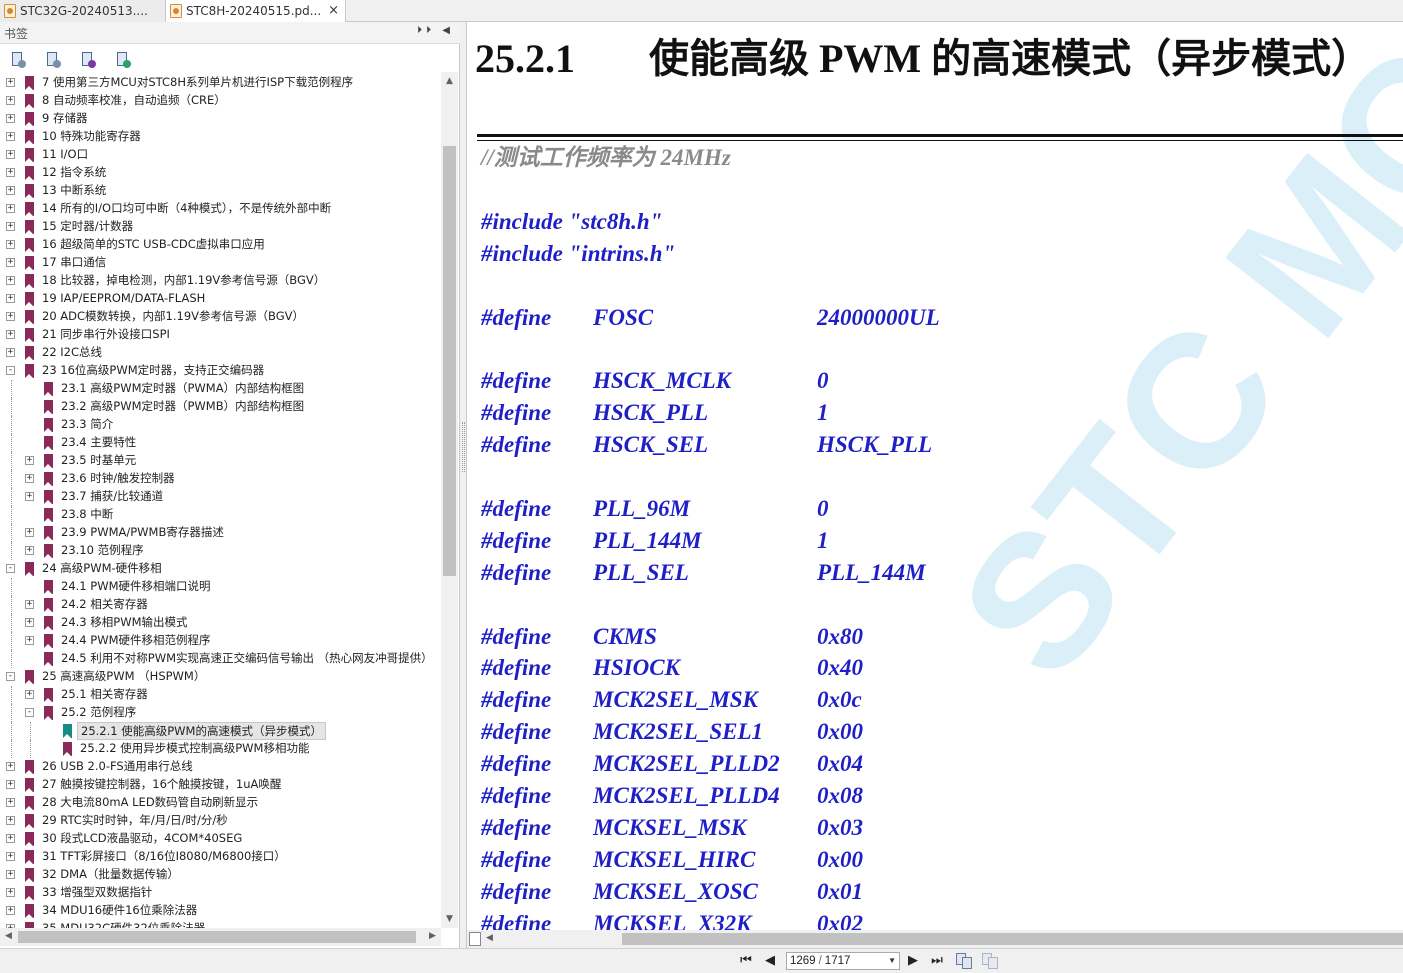 The width and height of the screenshot is (1403, 973). Describe the element at coordinates (220, 731) in the screenshot. I see `bookmark-item: 25.2.1 使能高级PWM的高速模式（异步模式）` at that location.